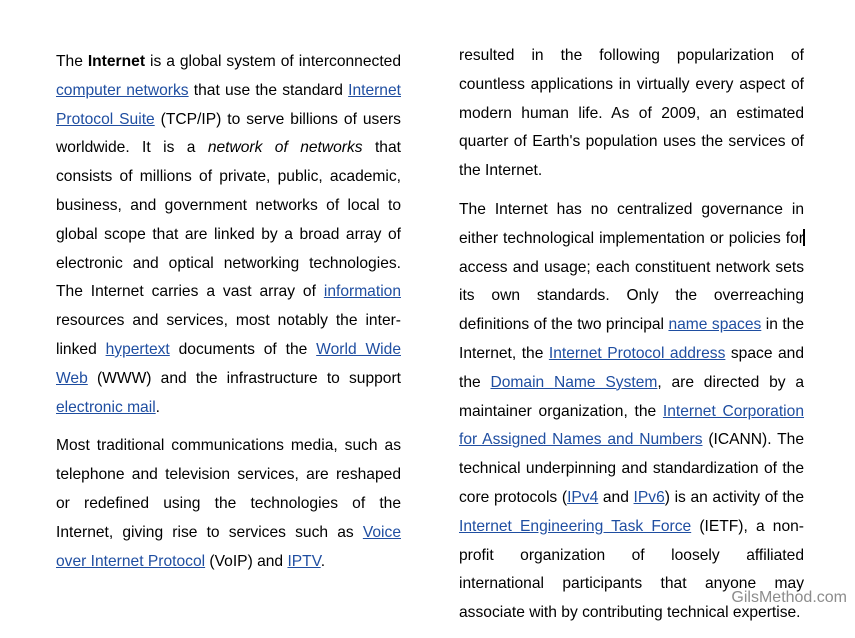 This screenshot has height=638, width=855. What do you see at coordinates (804, 237) in the screenshot?
I see `text-cursor` at bounding box center [804, 237].